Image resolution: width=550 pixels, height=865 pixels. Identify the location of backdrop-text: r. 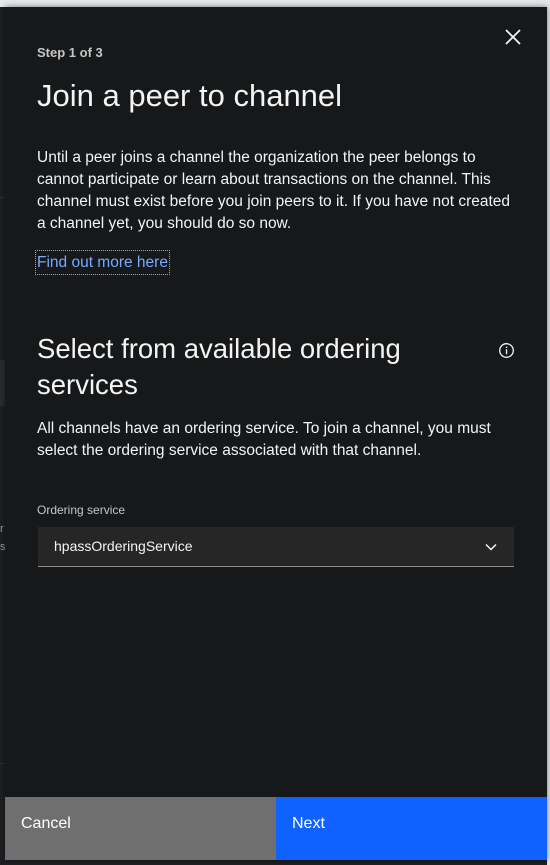
(2, 529).